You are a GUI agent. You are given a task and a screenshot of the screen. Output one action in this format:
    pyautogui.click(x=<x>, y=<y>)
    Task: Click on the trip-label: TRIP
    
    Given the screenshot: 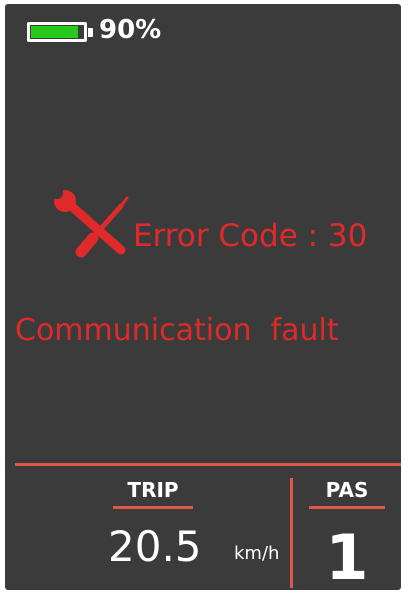 What is the action you would take?
    pyautogui.click(x=153, y=490)
    